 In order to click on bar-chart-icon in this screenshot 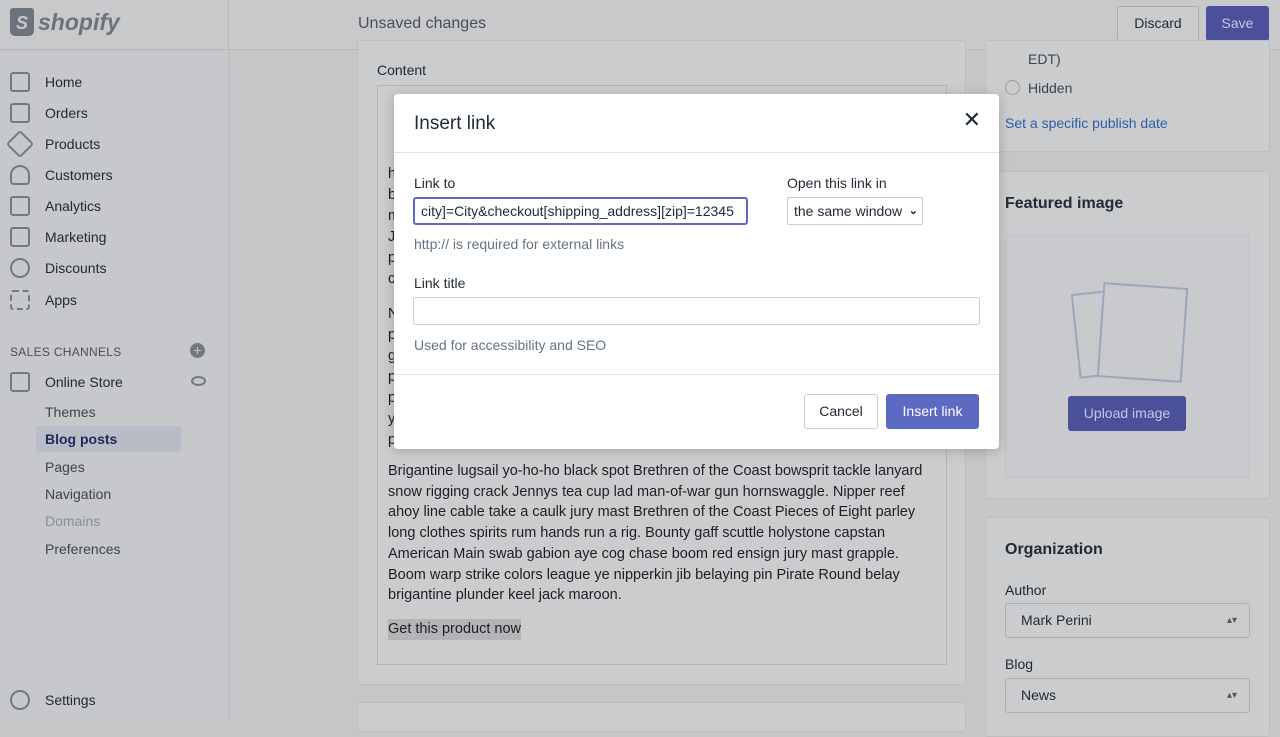, I will do `click(20, 206)`.